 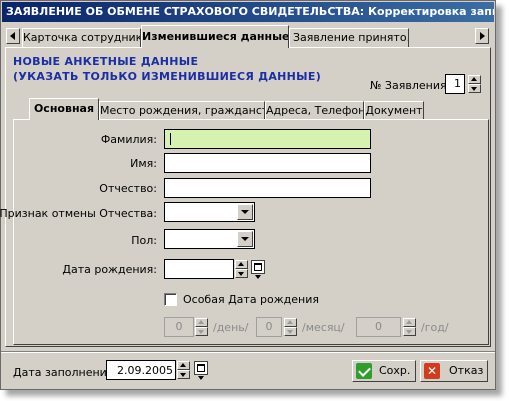 What do you see at coordinates (267, 163) in the screenshot?
I see `name-input` at bounding box center [267, 163].